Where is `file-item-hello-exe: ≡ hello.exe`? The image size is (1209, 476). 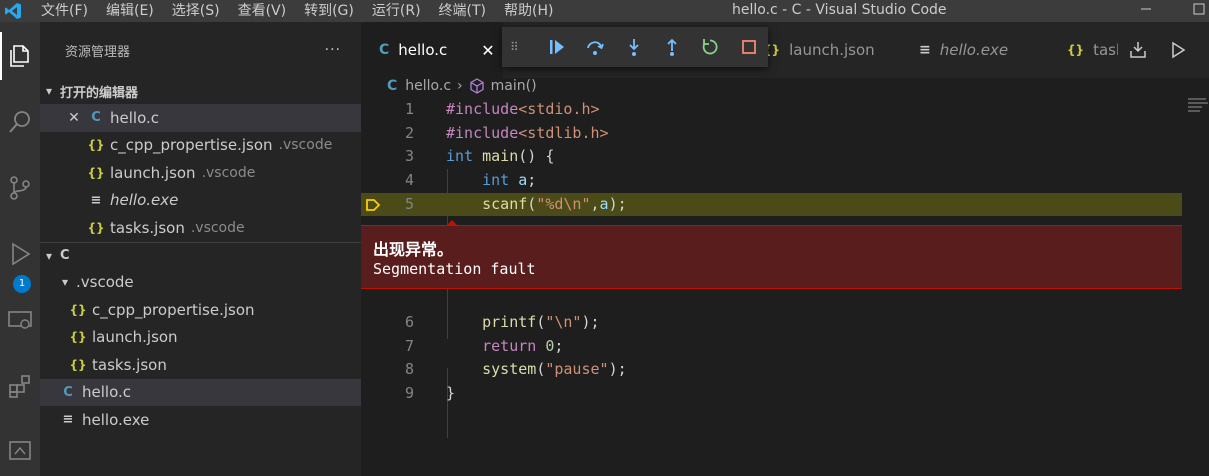
file-item-hello-exe: ≡ hello.exe is located at coordinates (200, 420).